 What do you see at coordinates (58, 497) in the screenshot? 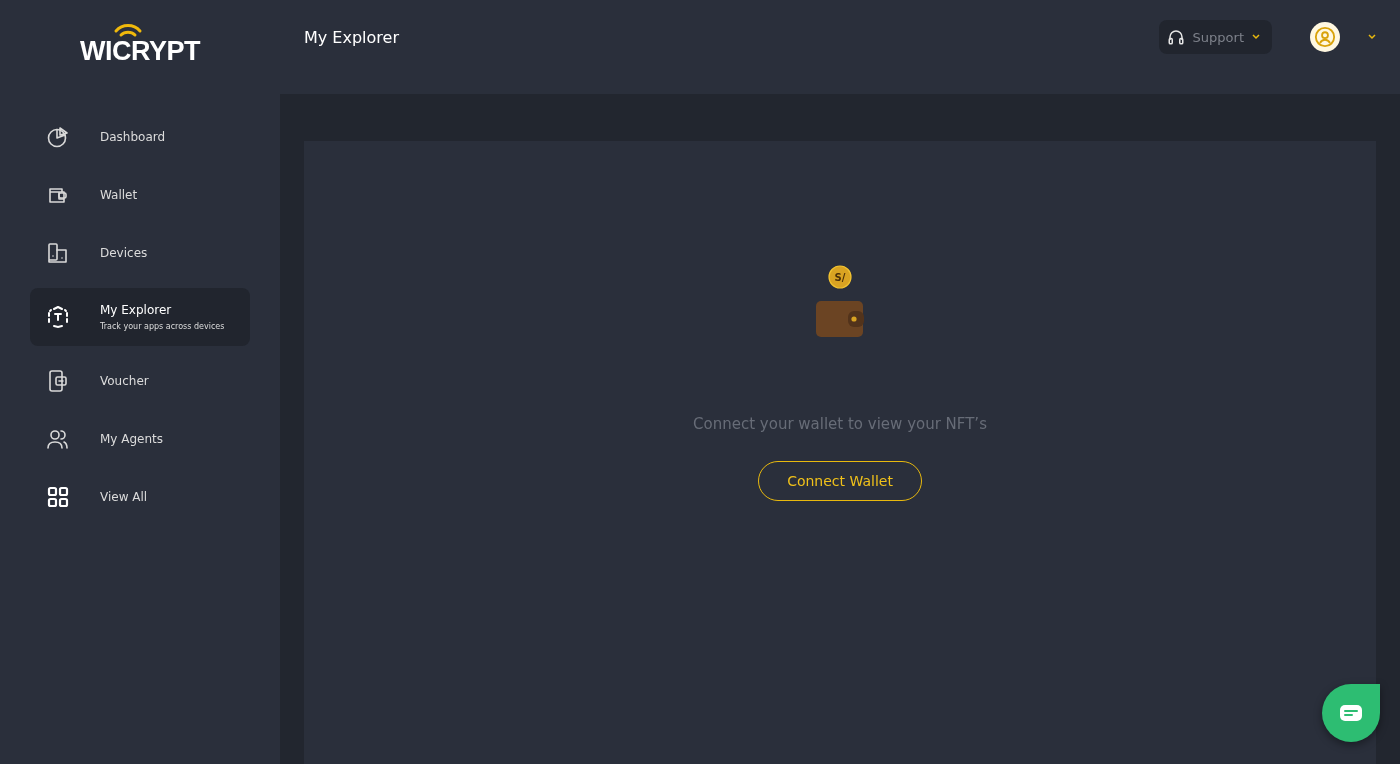
I see `grid-icon` at bounding box center [58, 497].